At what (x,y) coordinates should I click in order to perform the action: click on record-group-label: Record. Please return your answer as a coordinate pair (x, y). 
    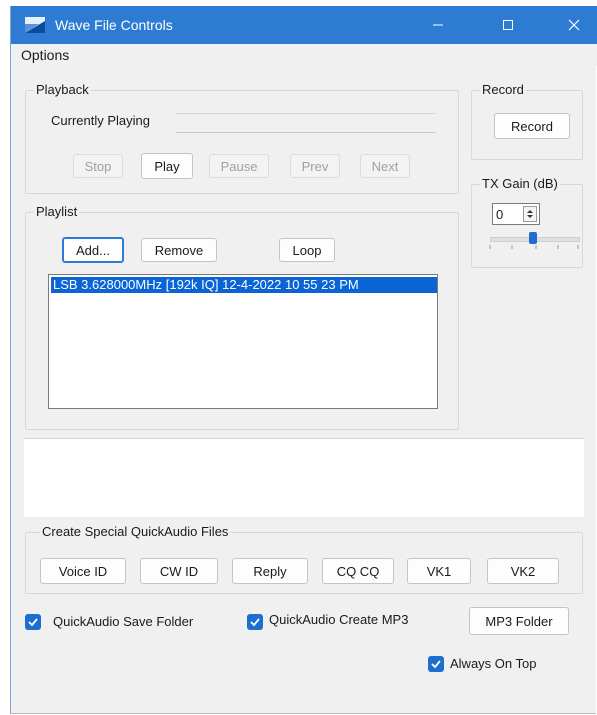
    Looking at the image, I should click on (503, 89).